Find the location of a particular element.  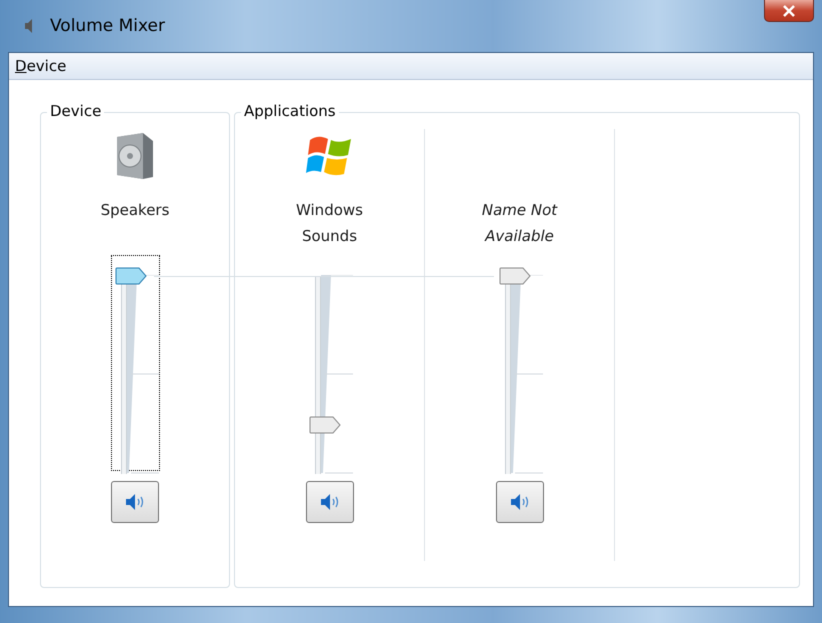

group-title: Applications is located at coordinates (290, 111).